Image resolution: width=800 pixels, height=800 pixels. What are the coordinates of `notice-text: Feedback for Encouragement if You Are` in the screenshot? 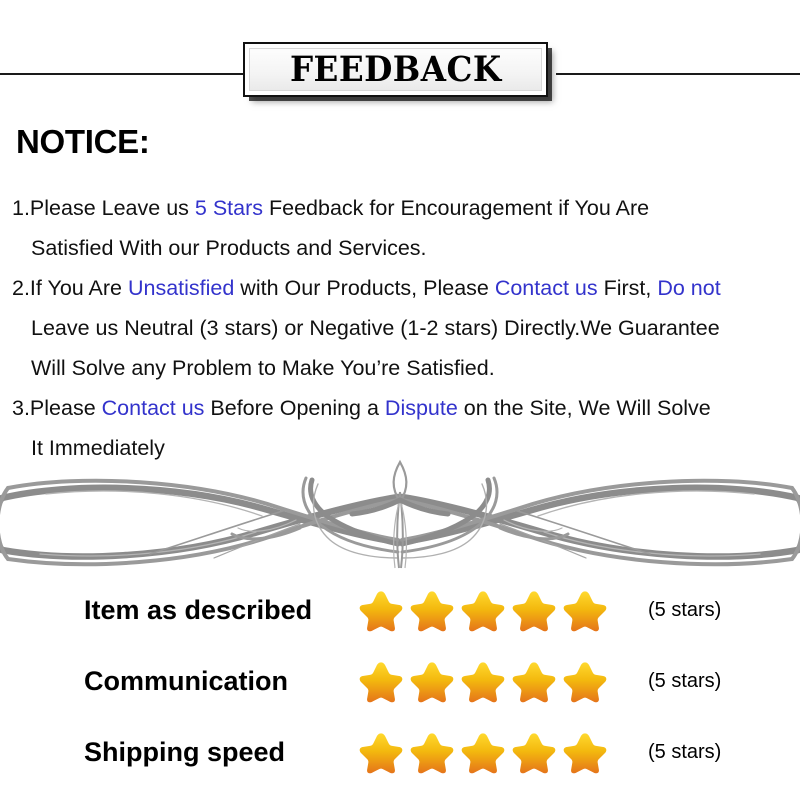 It's located at (456, 208).